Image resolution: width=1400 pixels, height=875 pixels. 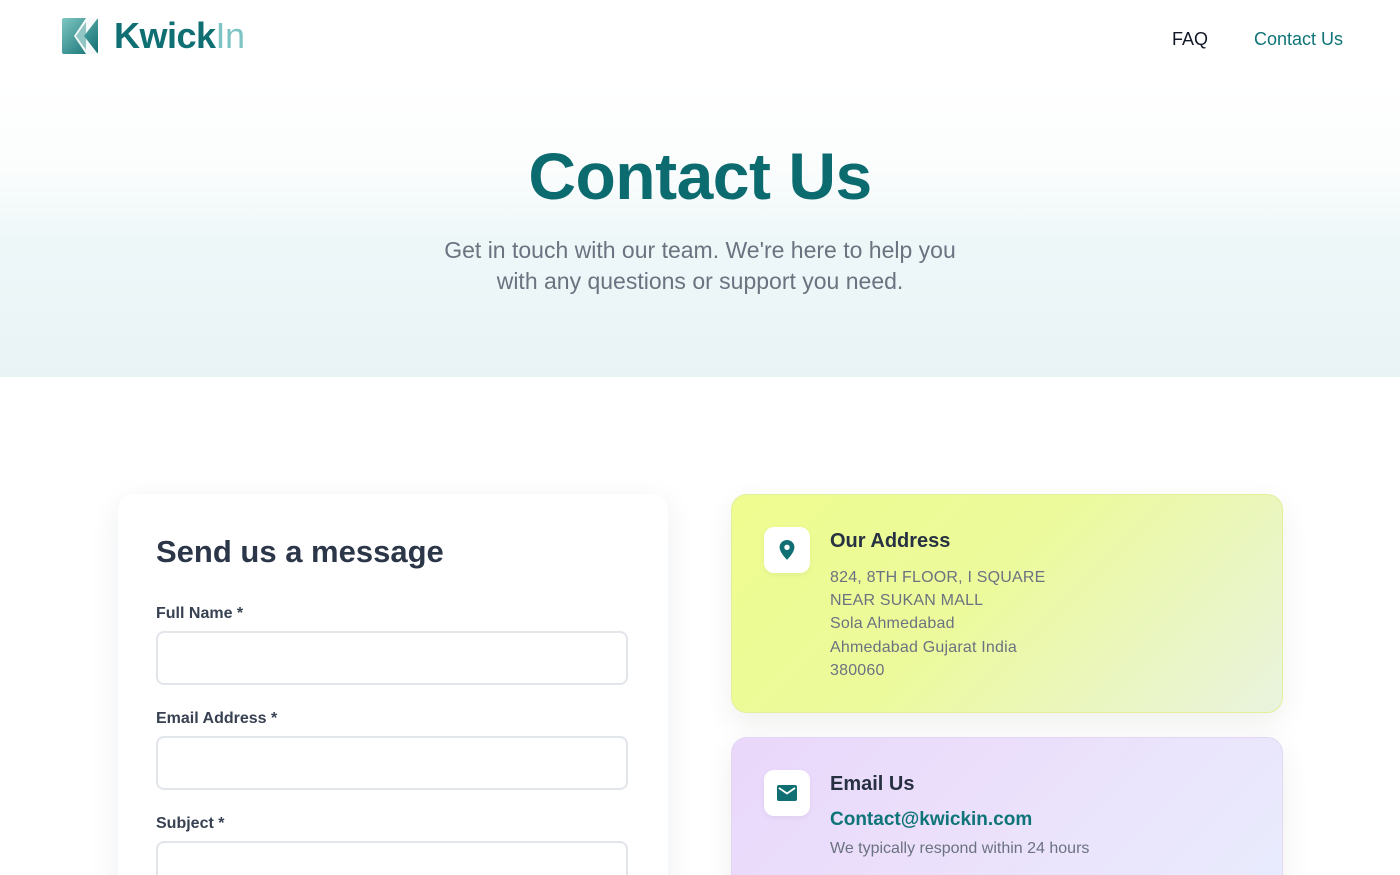 I want to click on address-line: NEAR SUKAN MALL, so click(x=907, y=600).